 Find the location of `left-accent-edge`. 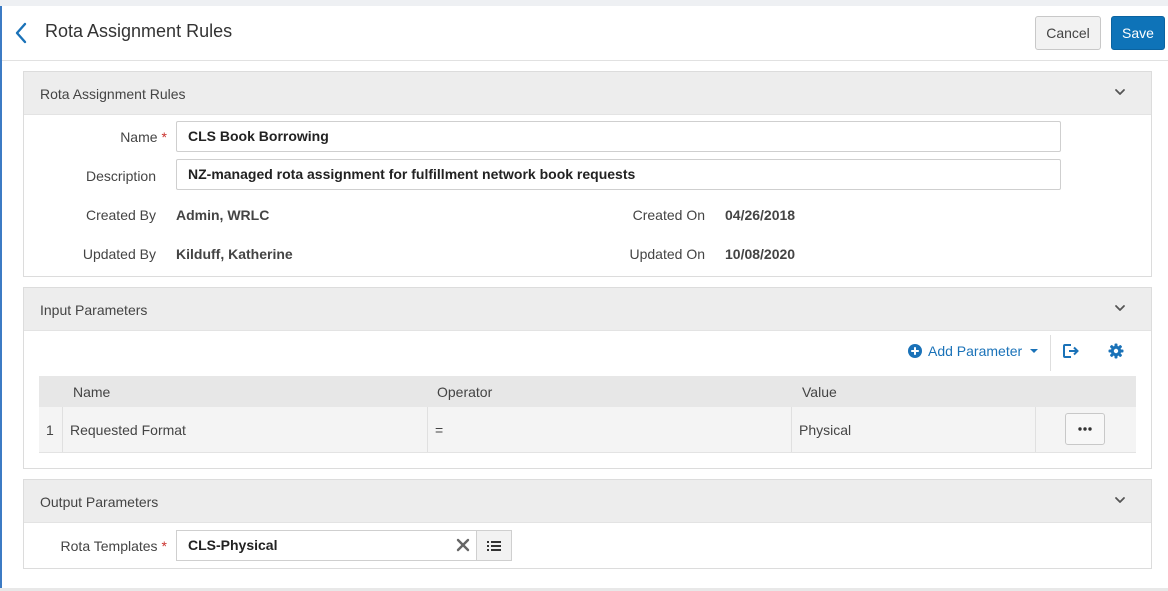

left-accent-edge is located at coordinates (1, 298).